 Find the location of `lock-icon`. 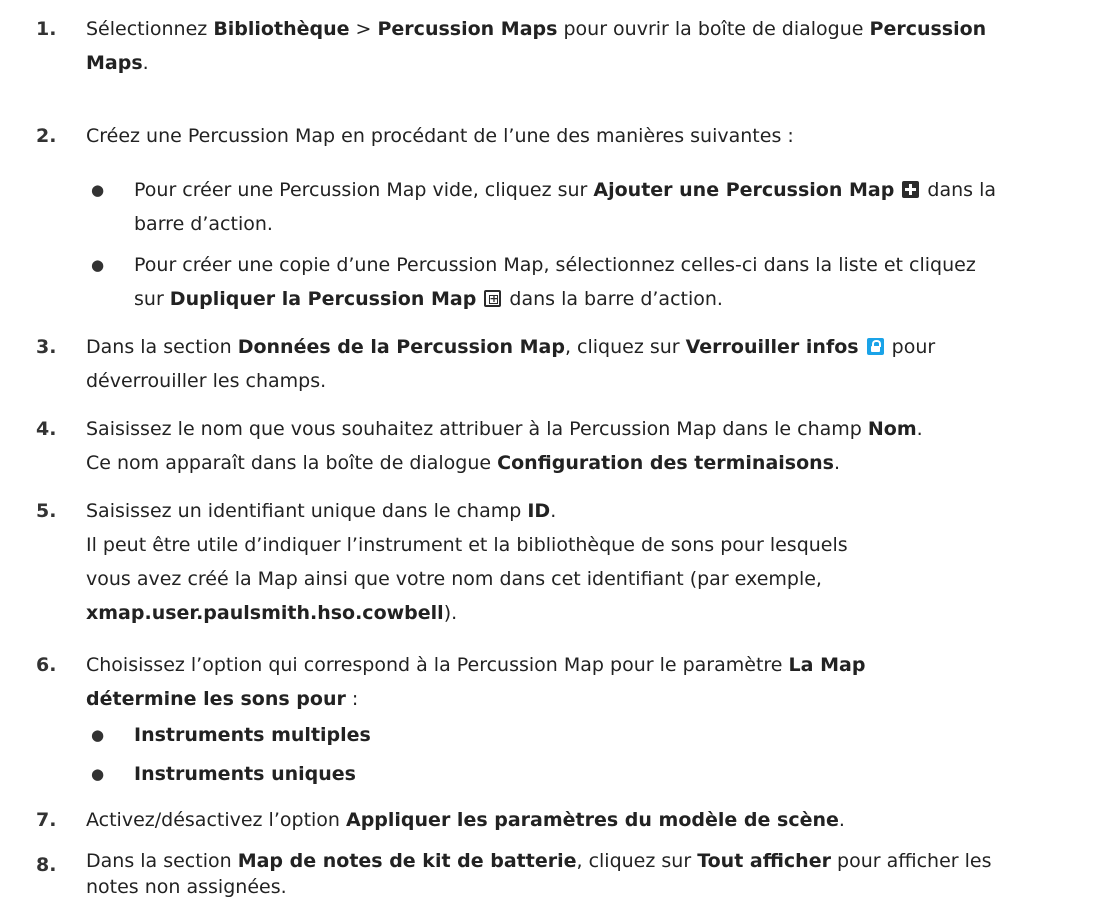

lock-icon is located at coordinates (875, 346).